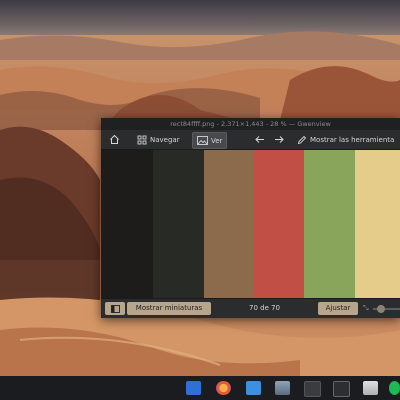  I want to click on terminal-icon, so click(312, 389).